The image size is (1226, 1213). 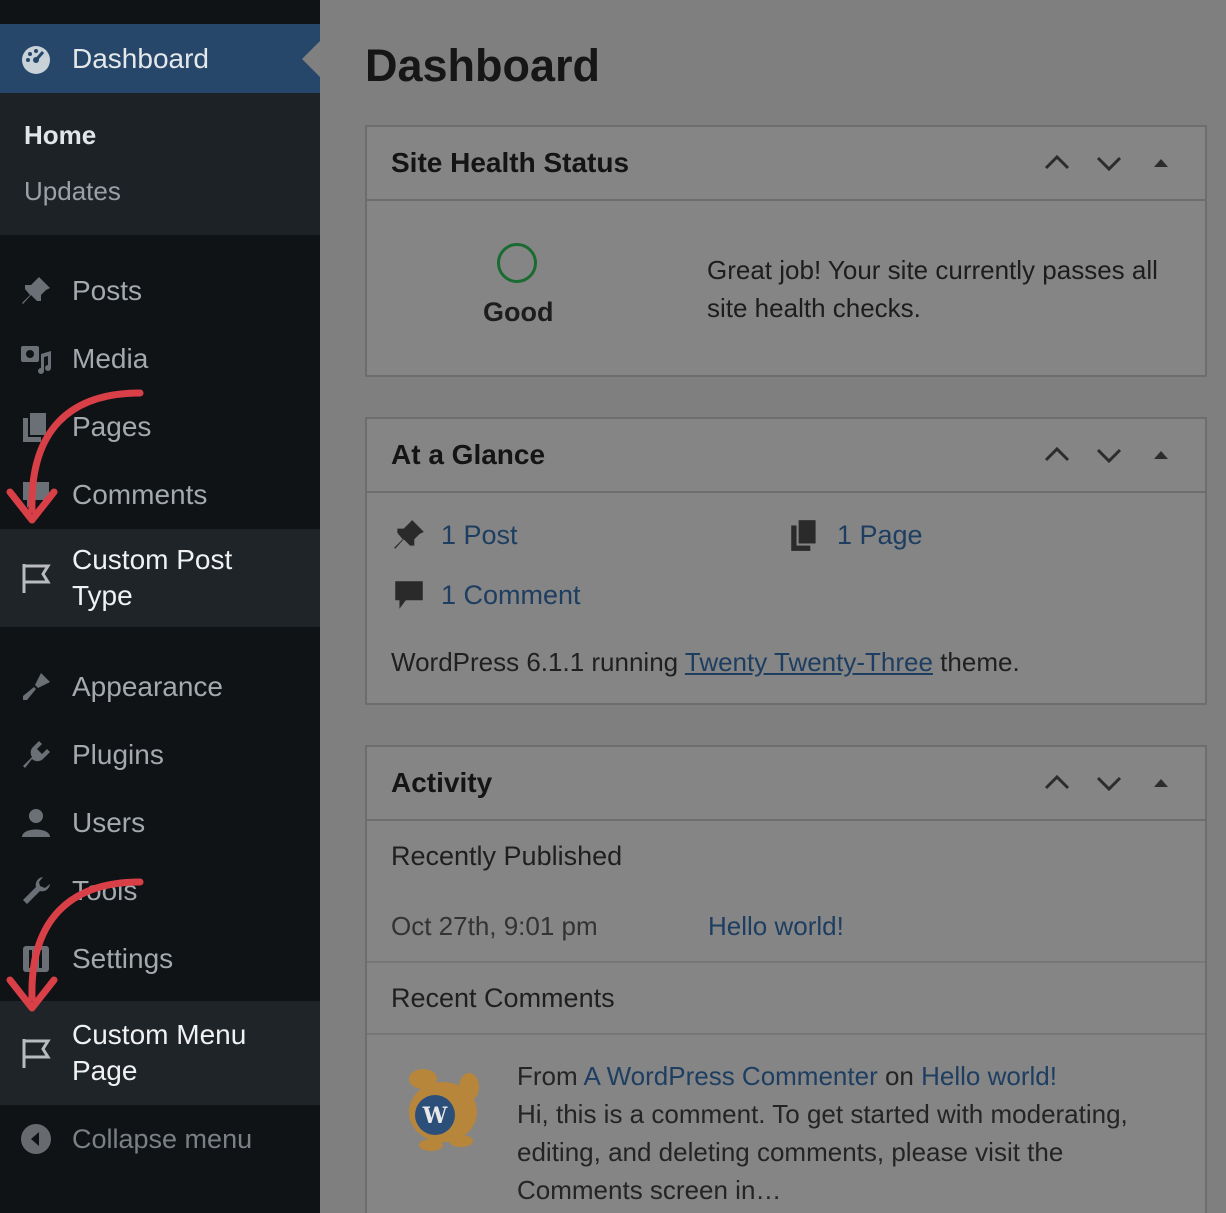 I want to click on health-status-circle, so click(x=517, y=263).